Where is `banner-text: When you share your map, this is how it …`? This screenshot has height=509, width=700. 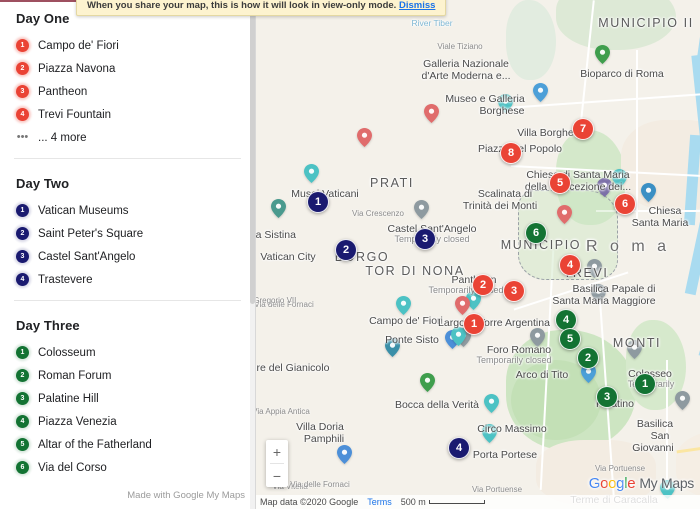 banner-text: When you share your map, this is how it … is located at coordinates (242, 5).